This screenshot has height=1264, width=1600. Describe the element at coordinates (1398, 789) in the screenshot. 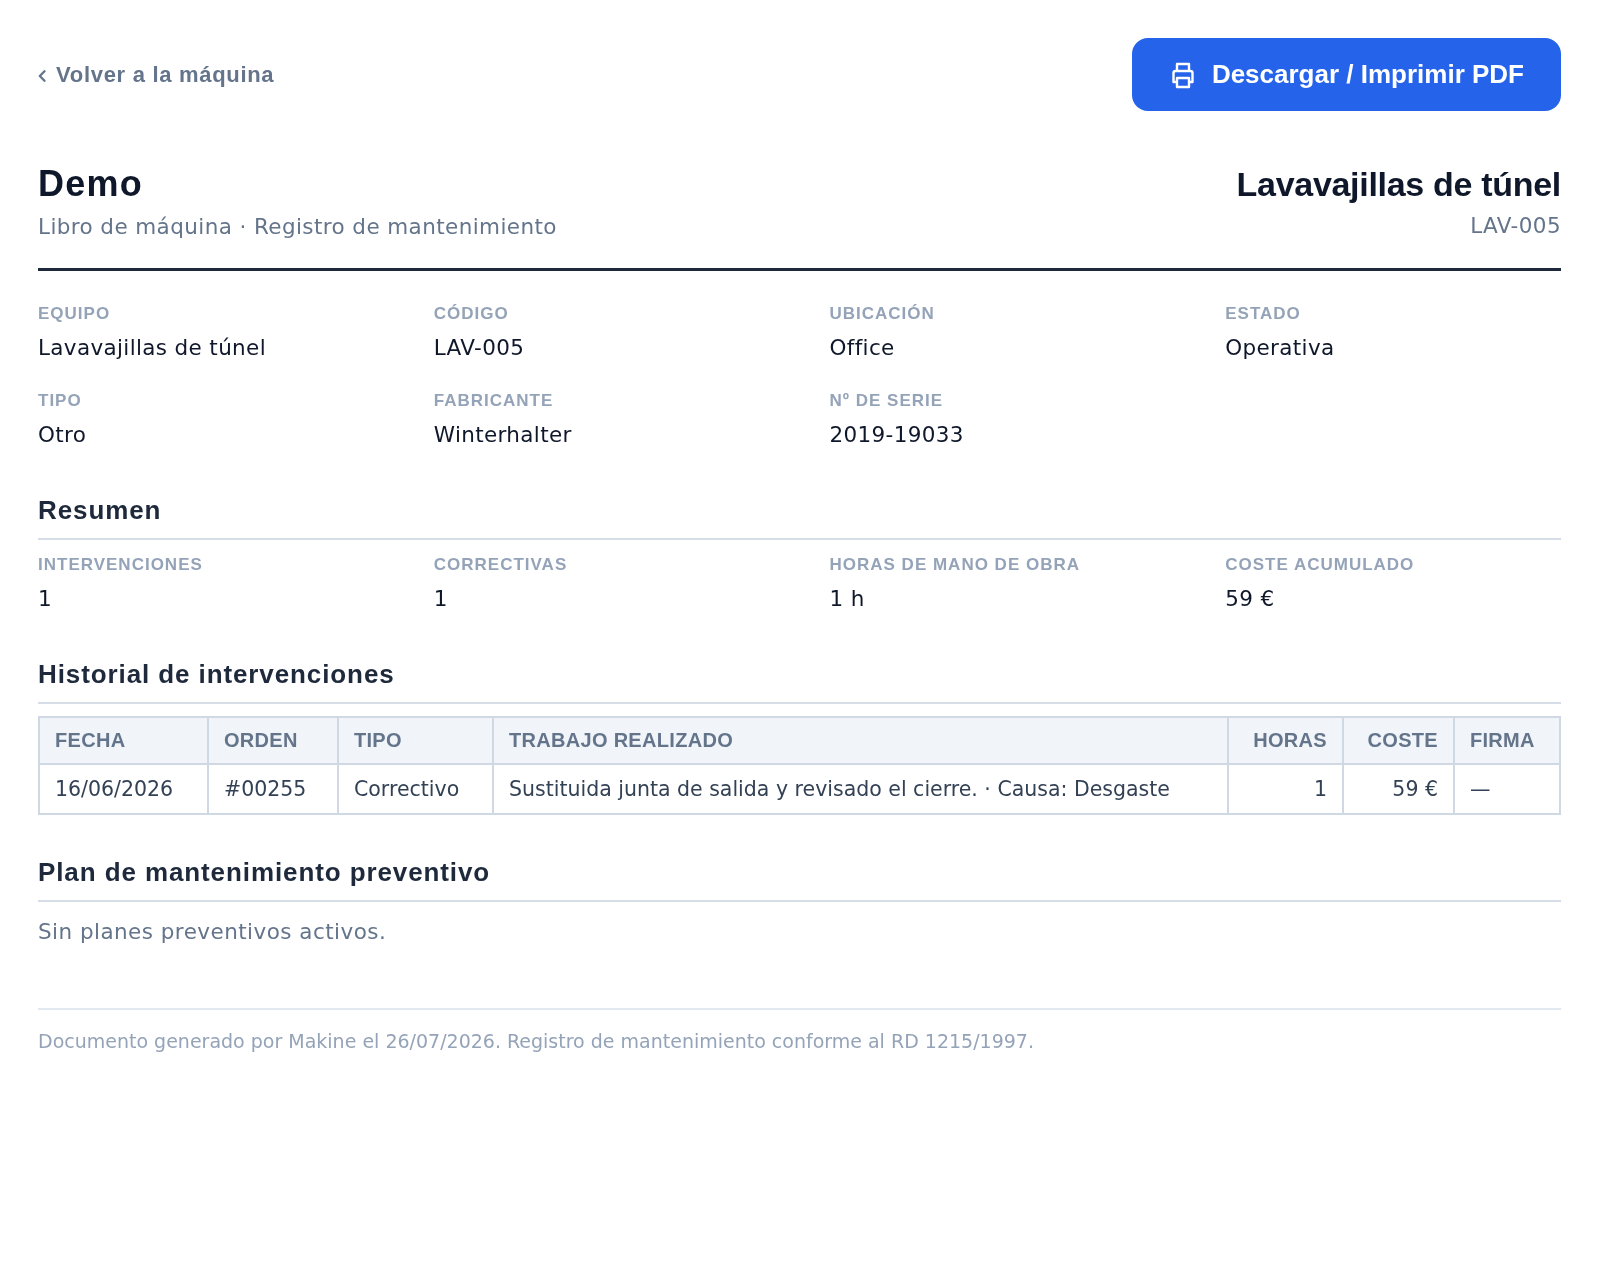

I see `table-cell: 59 €` at that location.